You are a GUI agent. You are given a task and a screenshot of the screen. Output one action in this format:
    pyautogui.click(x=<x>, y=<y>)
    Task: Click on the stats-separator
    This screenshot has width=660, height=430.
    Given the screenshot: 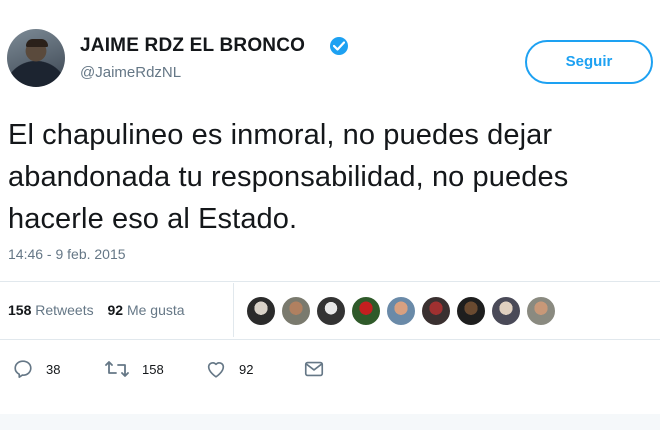 What is the action you would take?
    pyautogui.click(x=233, y=310)
    